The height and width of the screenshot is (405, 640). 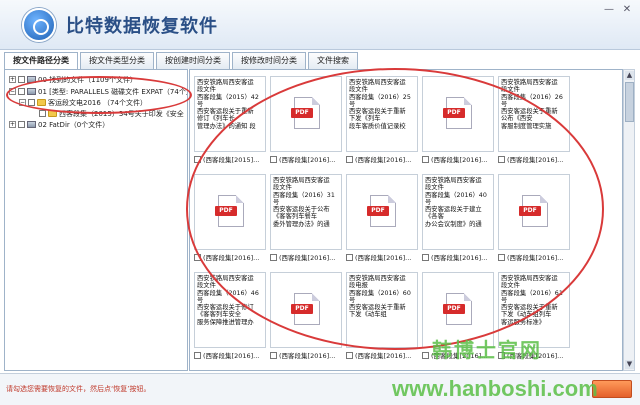 What do you see at coordinates (269, 60) in the screenshot?
I see `tab-by-modified: 按修改时间分类` at bounding box center [269, 60].